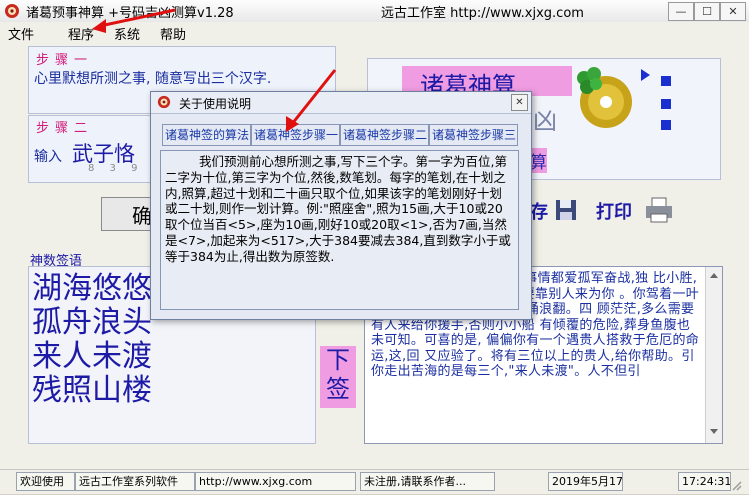  What do you see at coordinates (99, 26) in the screenshot?
I see `annotation-arrowhead` at bounding box center [99, 26].